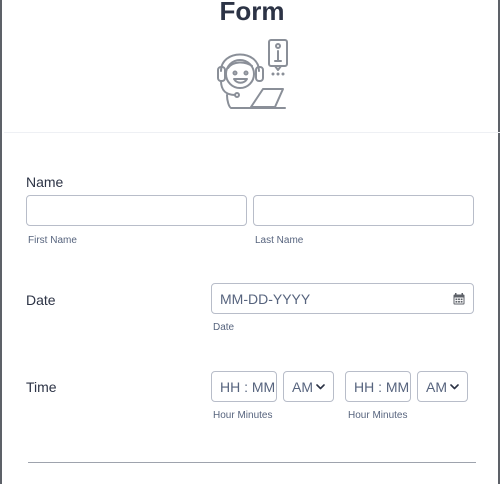 This screenshot has height=484, width=500. What do you see at coordinates (41, 387) in the screenshot?
I see `time-label: Time` at bounding box center [41, 387].